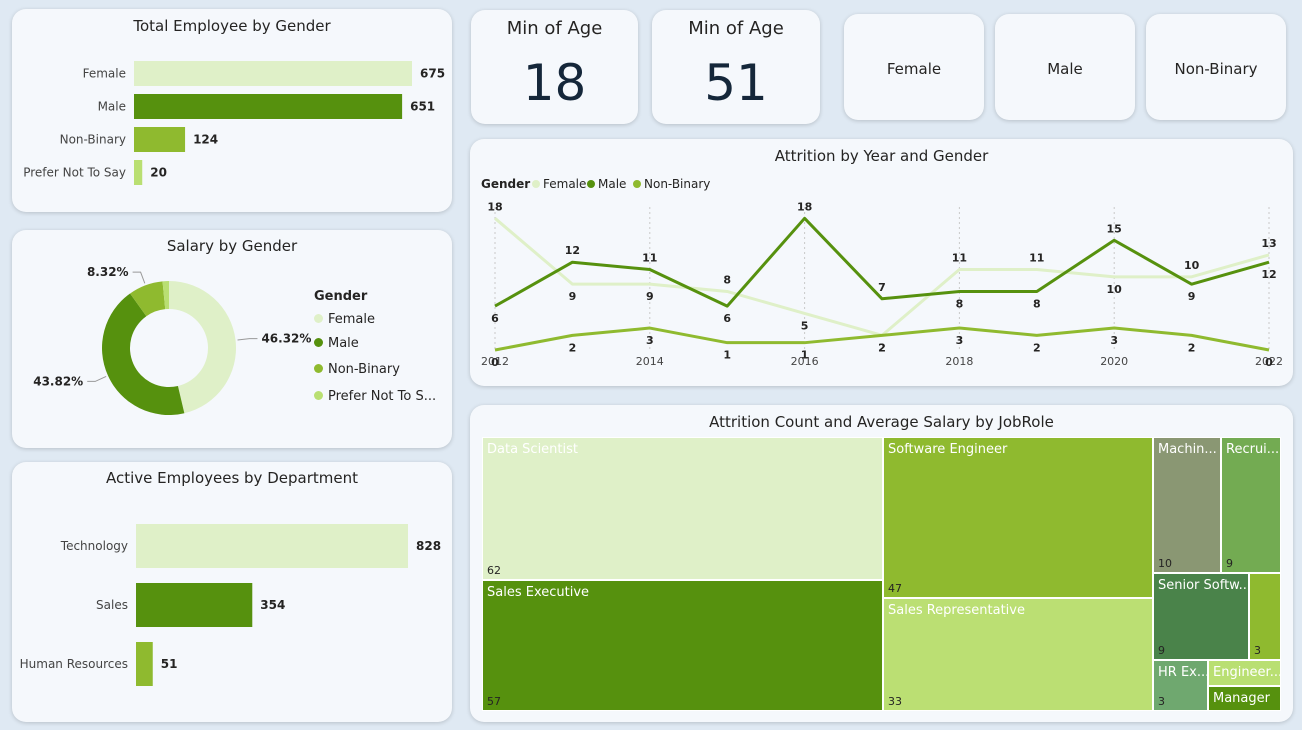 Image resolution: width=1302 pixels, height=730 pixels. Describe the element at coordinates (538, 592) in the screenshot. I see `treemap-label: Sales Executive` at that location.